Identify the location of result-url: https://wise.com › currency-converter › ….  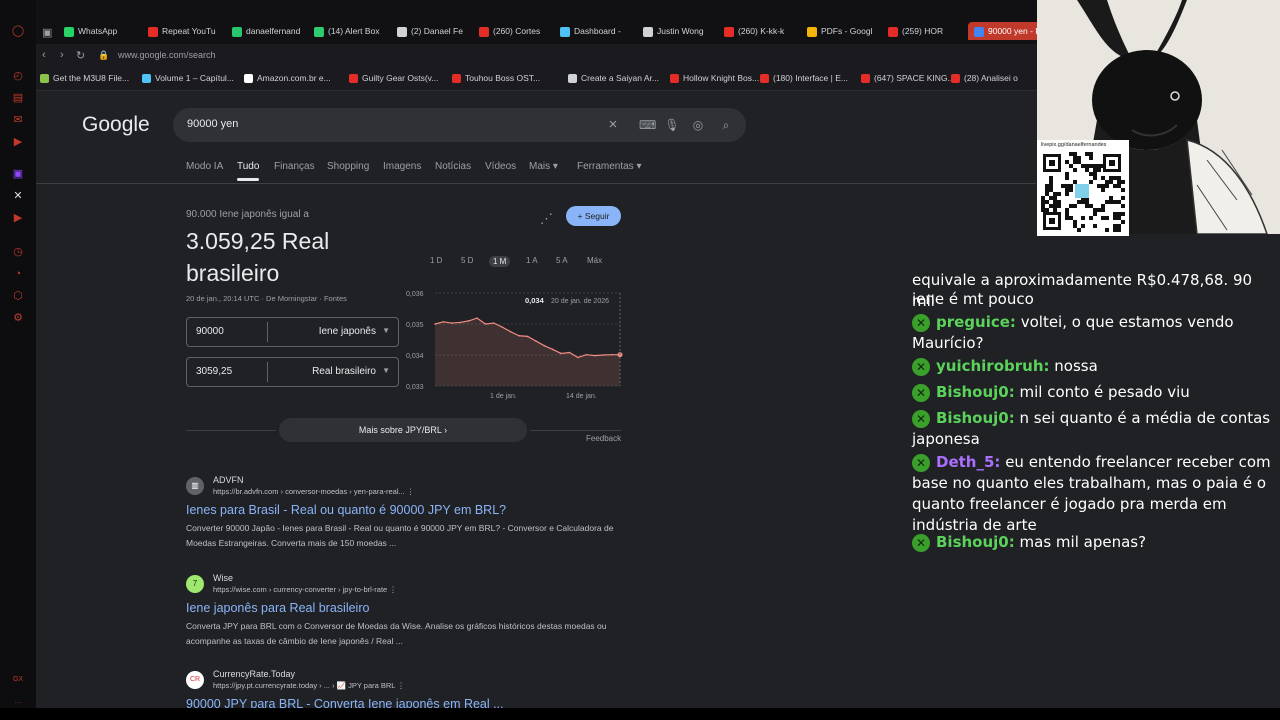
(305, 589).